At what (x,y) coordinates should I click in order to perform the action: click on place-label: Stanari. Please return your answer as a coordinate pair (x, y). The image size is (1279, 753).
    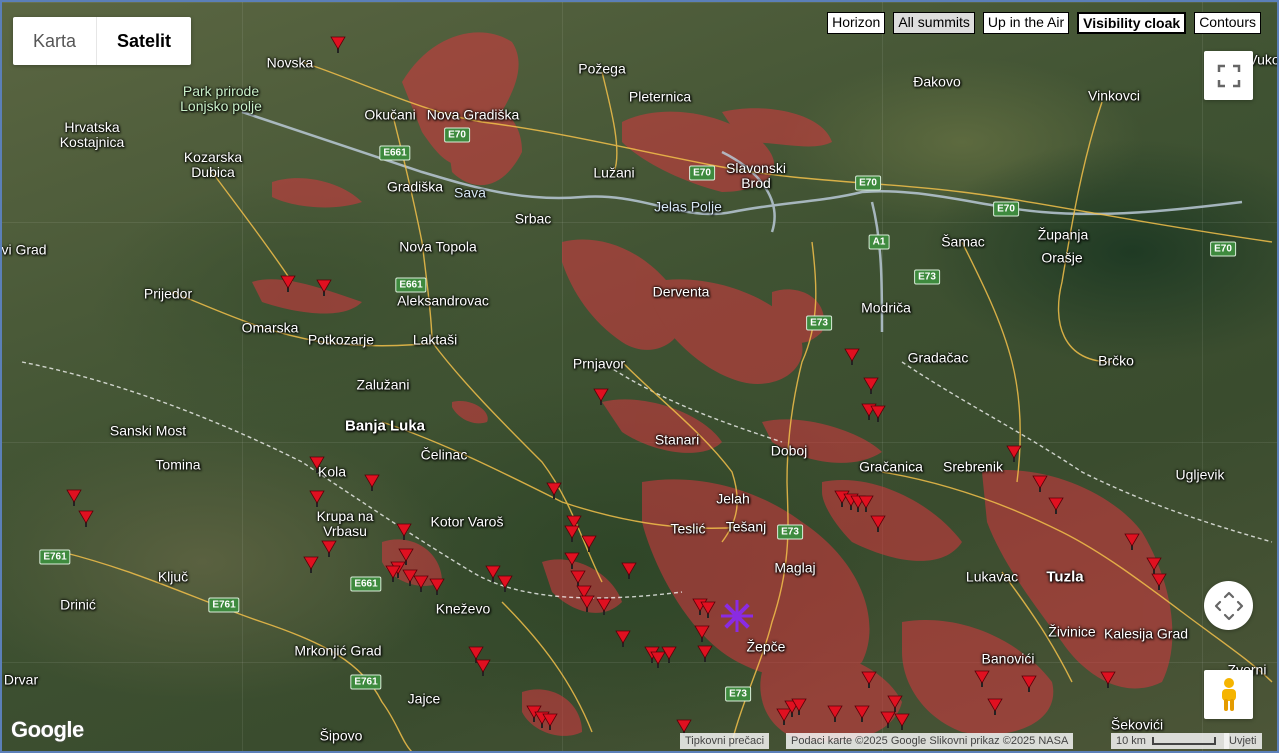
    Looking at the image, I should click on (677, 439).